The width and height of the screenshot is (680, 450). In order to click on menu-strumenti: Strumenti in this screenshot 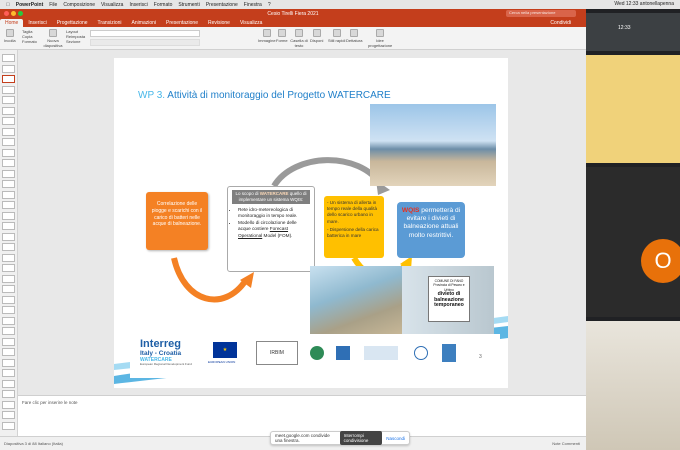, I will do `click(188, 5)`.